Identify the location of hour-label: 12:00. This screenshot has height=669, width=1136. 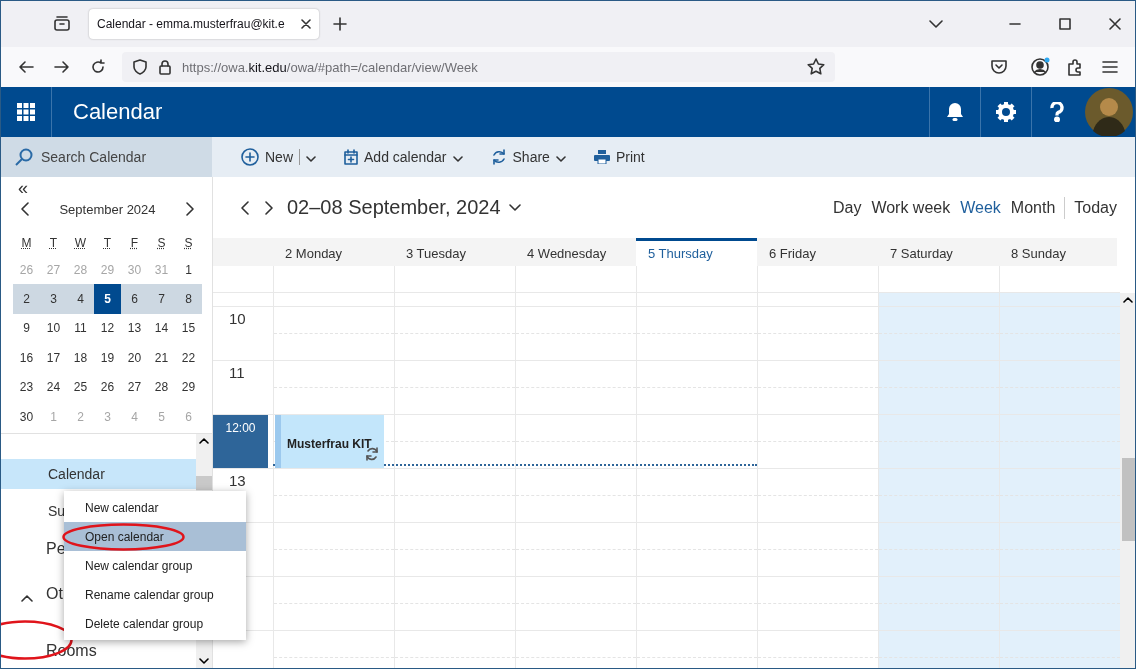
(240, 441).